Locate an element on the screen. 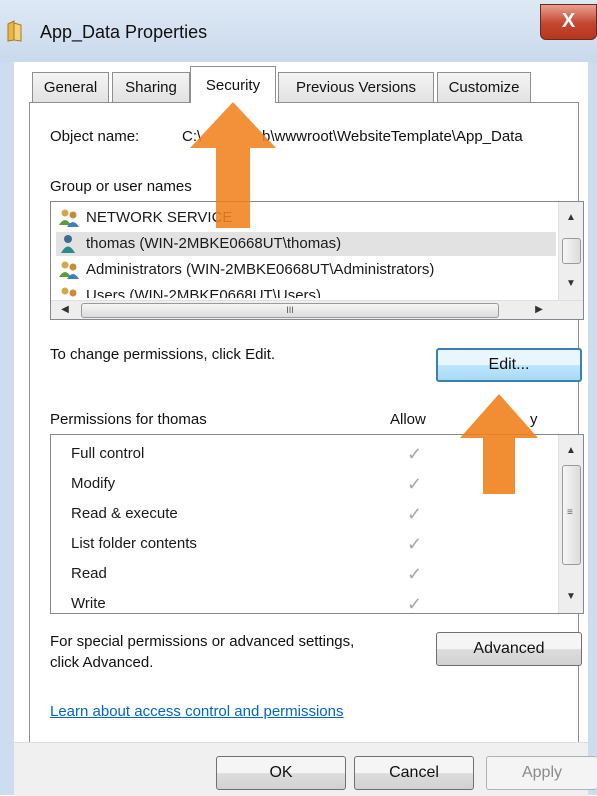  window-title: App_Data Properties is located at coordinates (124, 32).